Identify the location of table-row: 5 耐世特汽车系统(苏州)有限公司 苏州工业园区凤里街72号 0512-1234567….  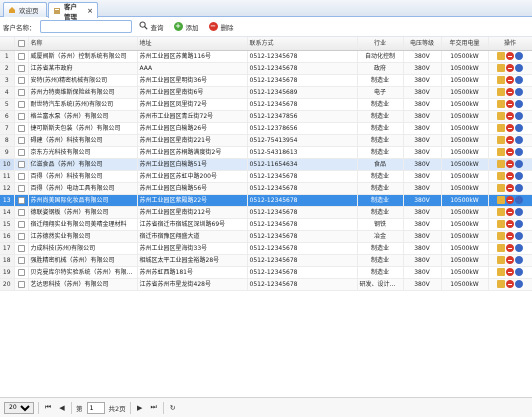
(266, 104).